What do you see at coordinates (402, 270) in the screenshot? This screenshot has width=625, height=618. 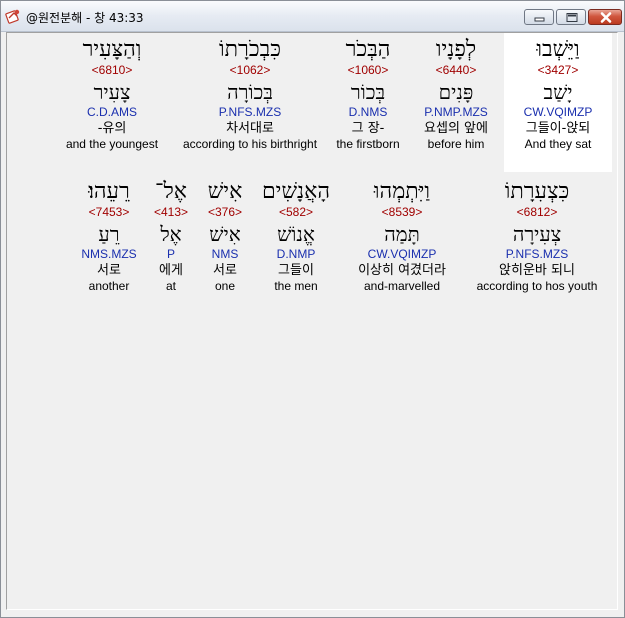 I see `korean-gloss: 이상히 여겼더라` at bounding box center [402, 270].